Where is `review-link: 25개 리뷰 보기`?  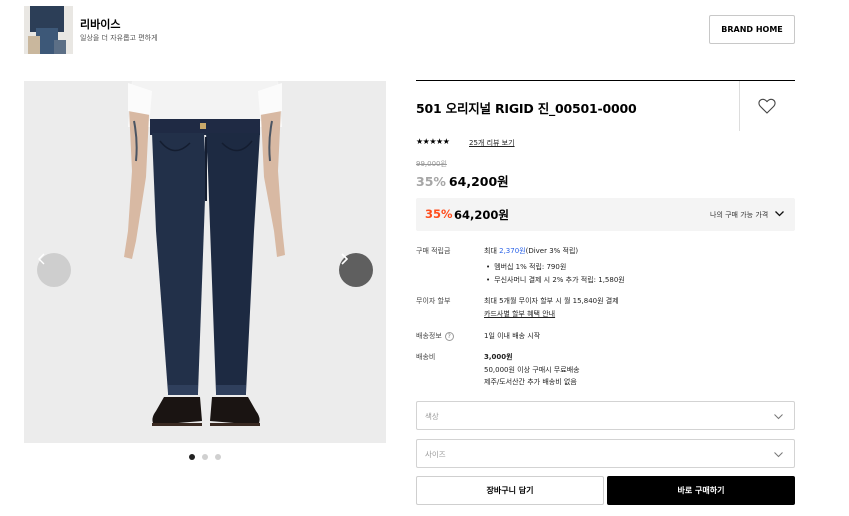
review-link: 25개 리뷰 보기 is located at coordinates (492, 143).